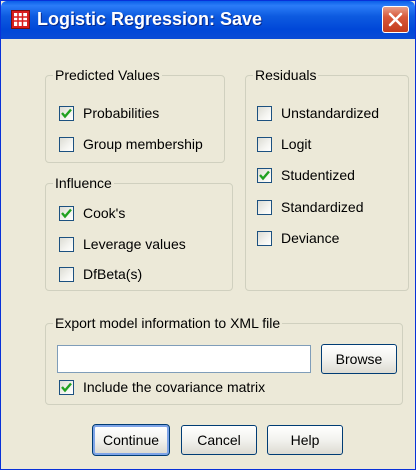 The image size is (418, 472). I want to click on deviance-checkbox: Deviance, so click(298, 238).